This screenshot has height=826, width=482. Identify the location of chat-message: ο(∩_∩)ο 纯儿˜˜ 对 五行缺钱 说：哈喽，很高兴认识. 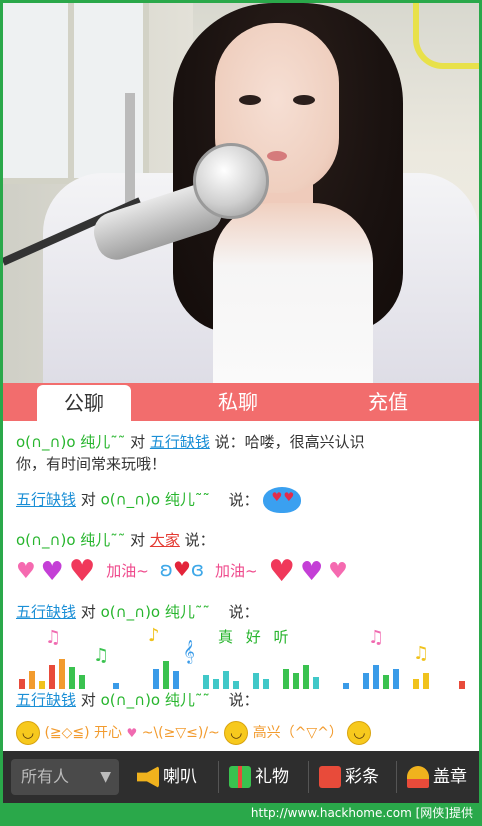
(190, 442).